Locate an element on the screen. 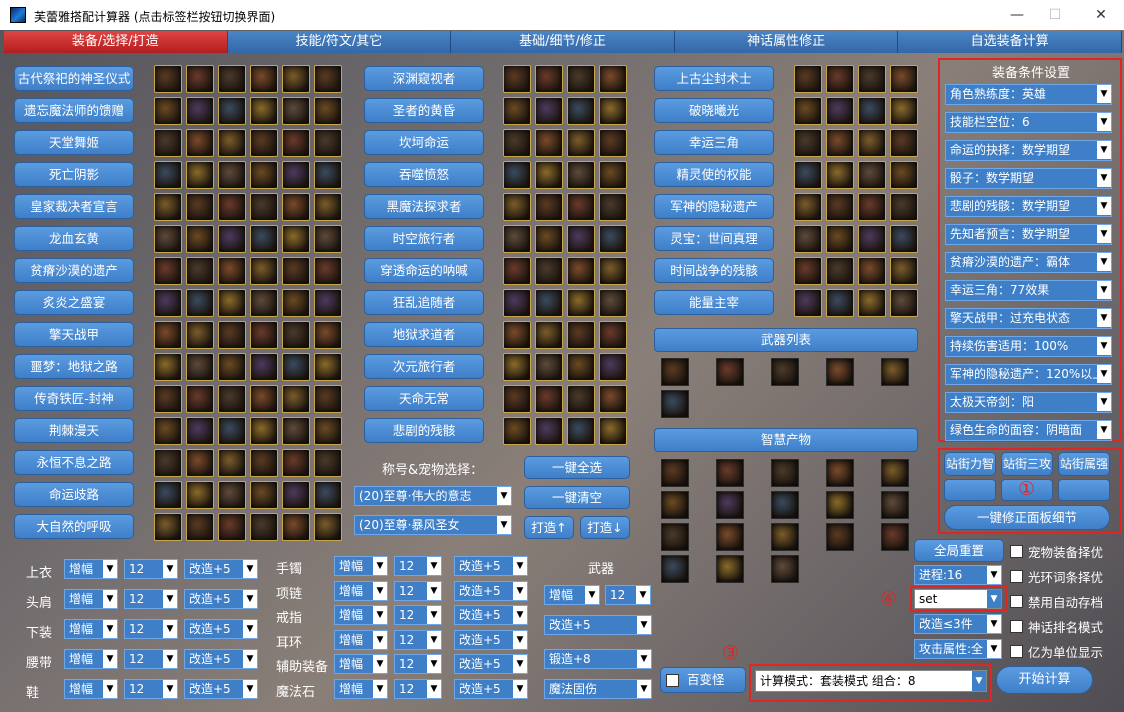 The image size is (1124, 712). set-button: 吞噬愤怒 is located at coordinates (424, 174).